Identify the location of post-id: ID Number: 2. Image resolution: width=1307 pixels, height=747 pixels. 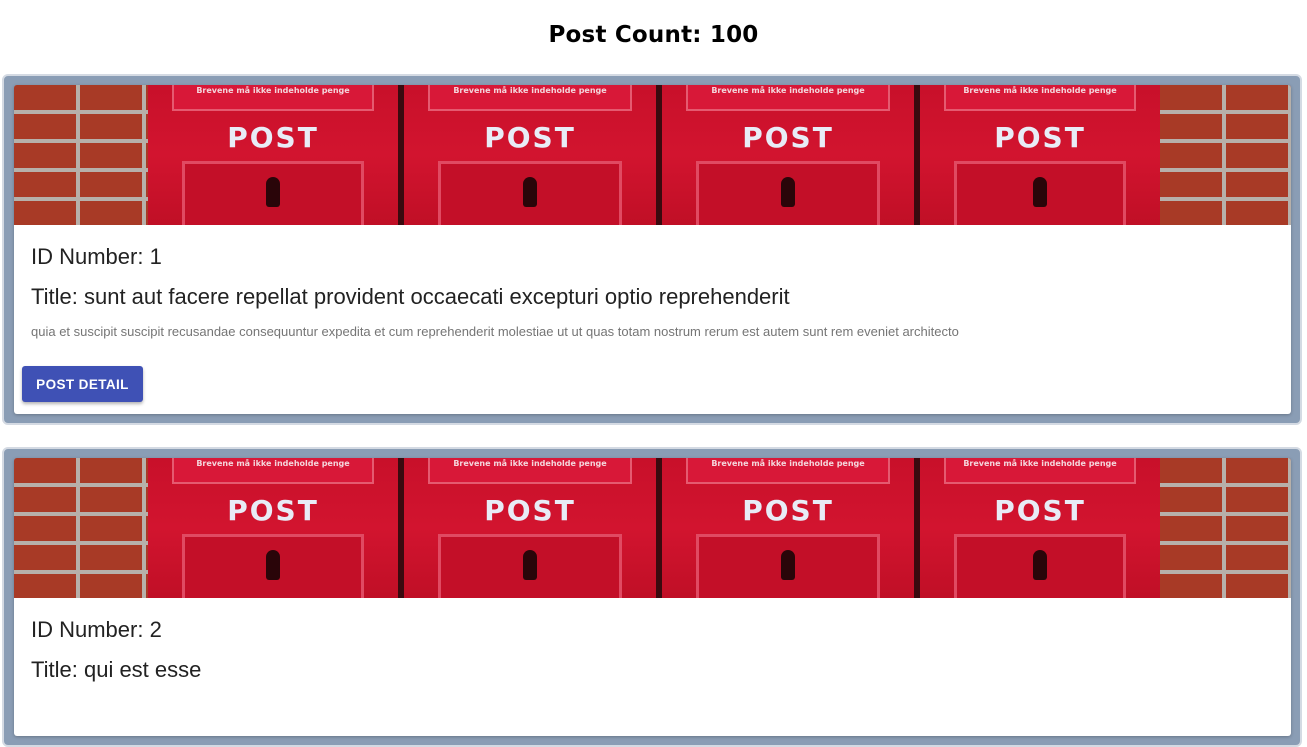
(96, 629).